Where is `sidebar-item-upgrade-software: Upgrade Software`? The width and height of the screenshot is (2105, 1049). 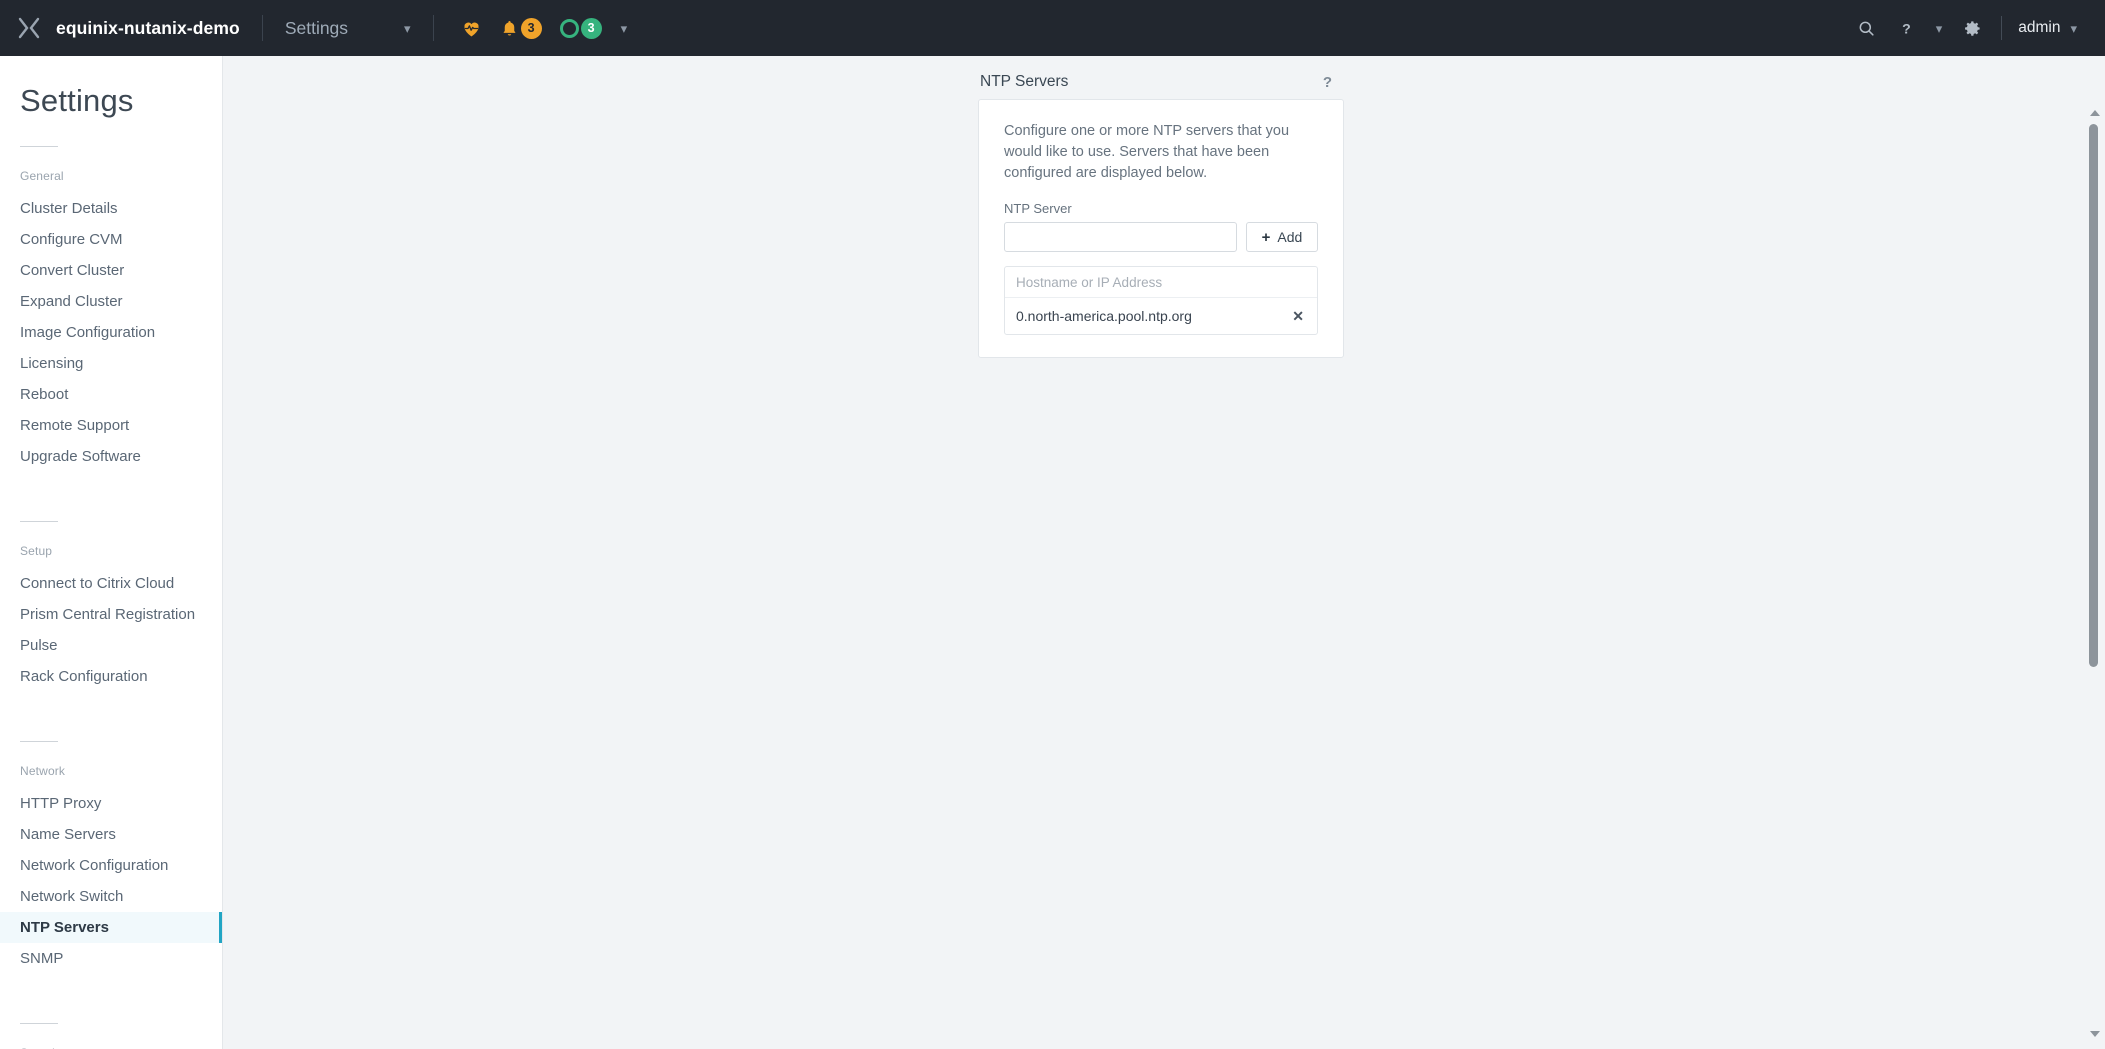
sidebar-item-upgrade-software: Upgrade Software is located at coordinates (111, 456).